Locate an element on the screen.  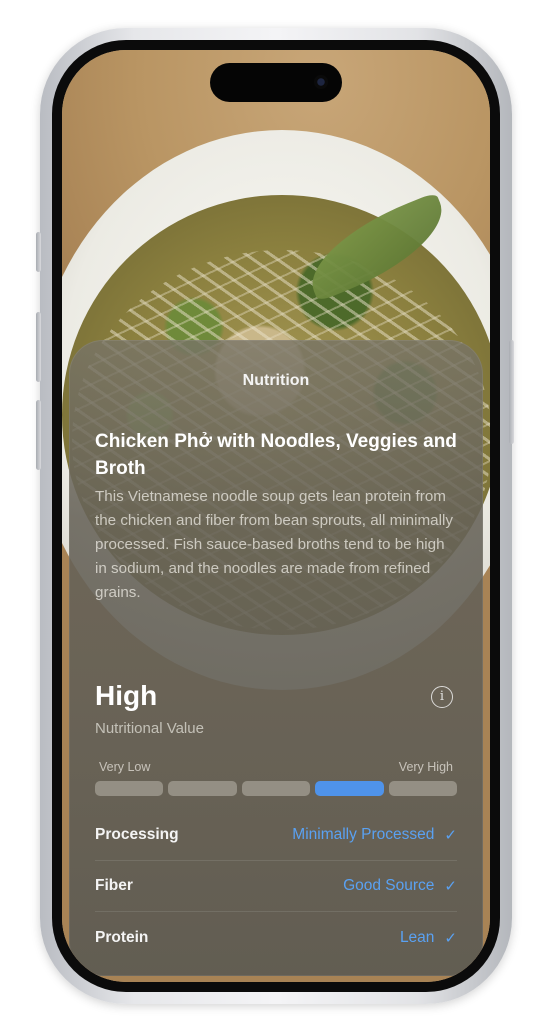
card-header: Nutrition is located at coordinates (276, 380).